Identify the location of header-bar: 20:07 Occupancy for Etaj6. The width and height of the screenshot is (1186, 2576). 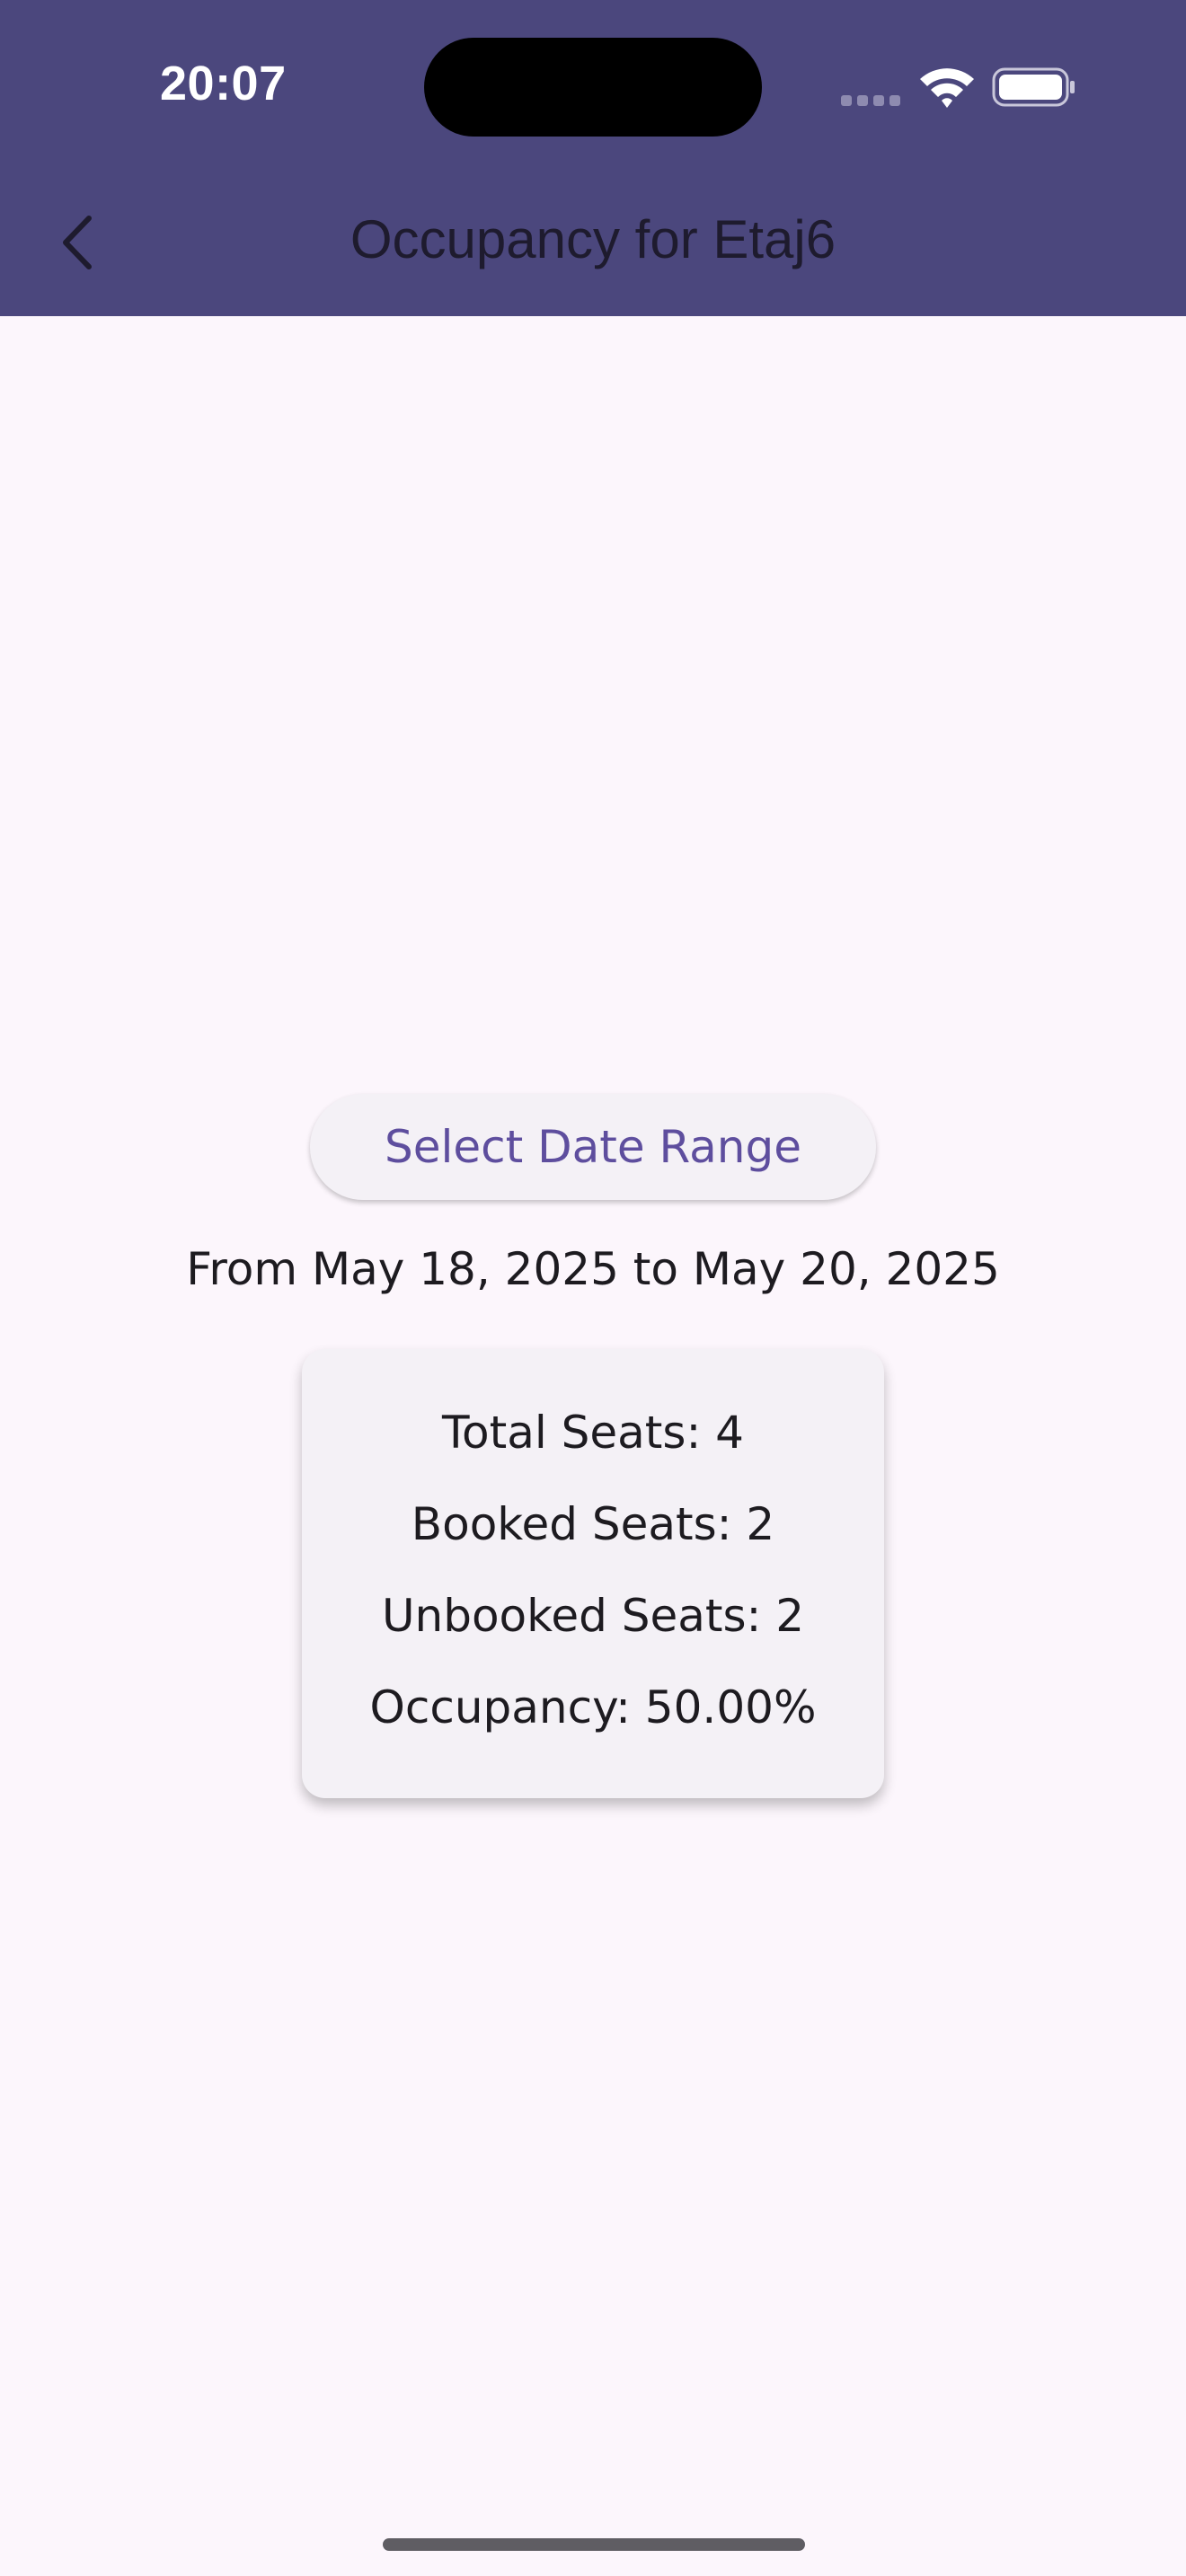
(593, 158).